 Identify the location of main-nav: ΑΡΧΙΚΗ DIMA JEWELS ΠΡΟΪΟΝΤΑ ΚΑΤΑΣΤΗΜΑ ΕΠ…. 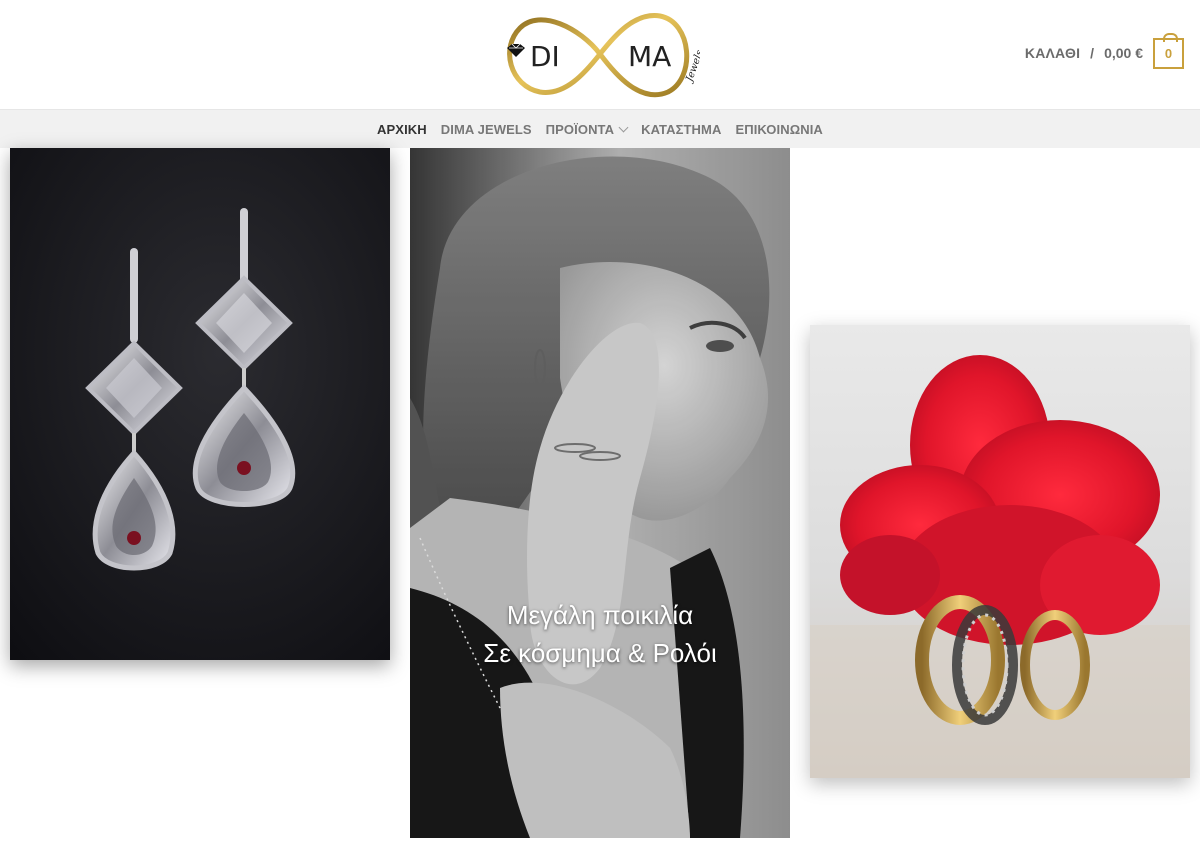
(600, 128).